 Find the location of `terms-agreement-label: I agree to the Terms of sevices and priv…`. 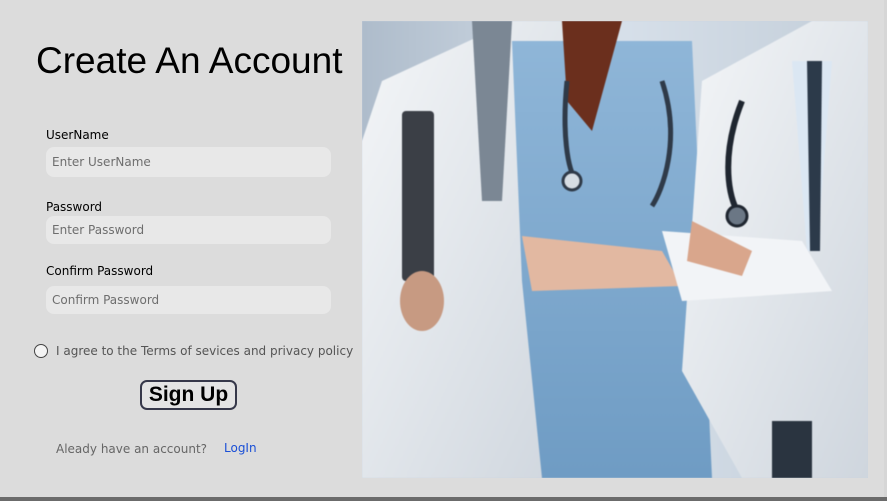

terms-agreement-label: I agree to the Terms of sevices and priv… is located at coordinates (205, 351).